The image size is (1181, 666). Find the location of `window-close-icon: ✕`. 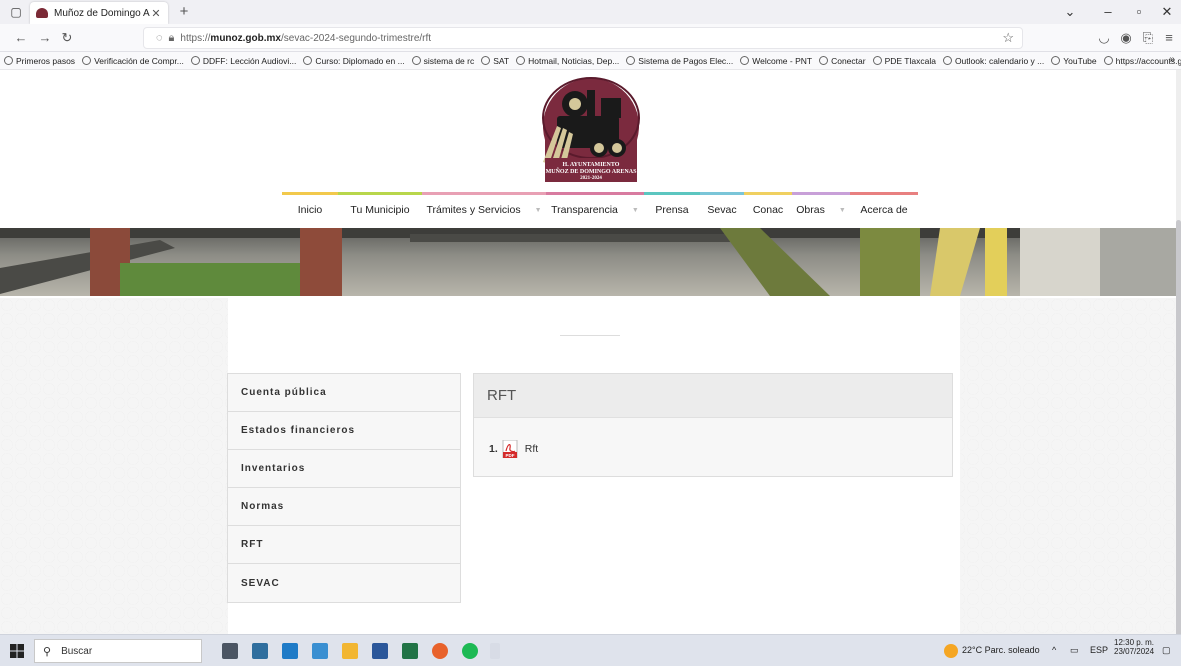

window-close-icon: ✕ is located at coordinates (1167, 12).